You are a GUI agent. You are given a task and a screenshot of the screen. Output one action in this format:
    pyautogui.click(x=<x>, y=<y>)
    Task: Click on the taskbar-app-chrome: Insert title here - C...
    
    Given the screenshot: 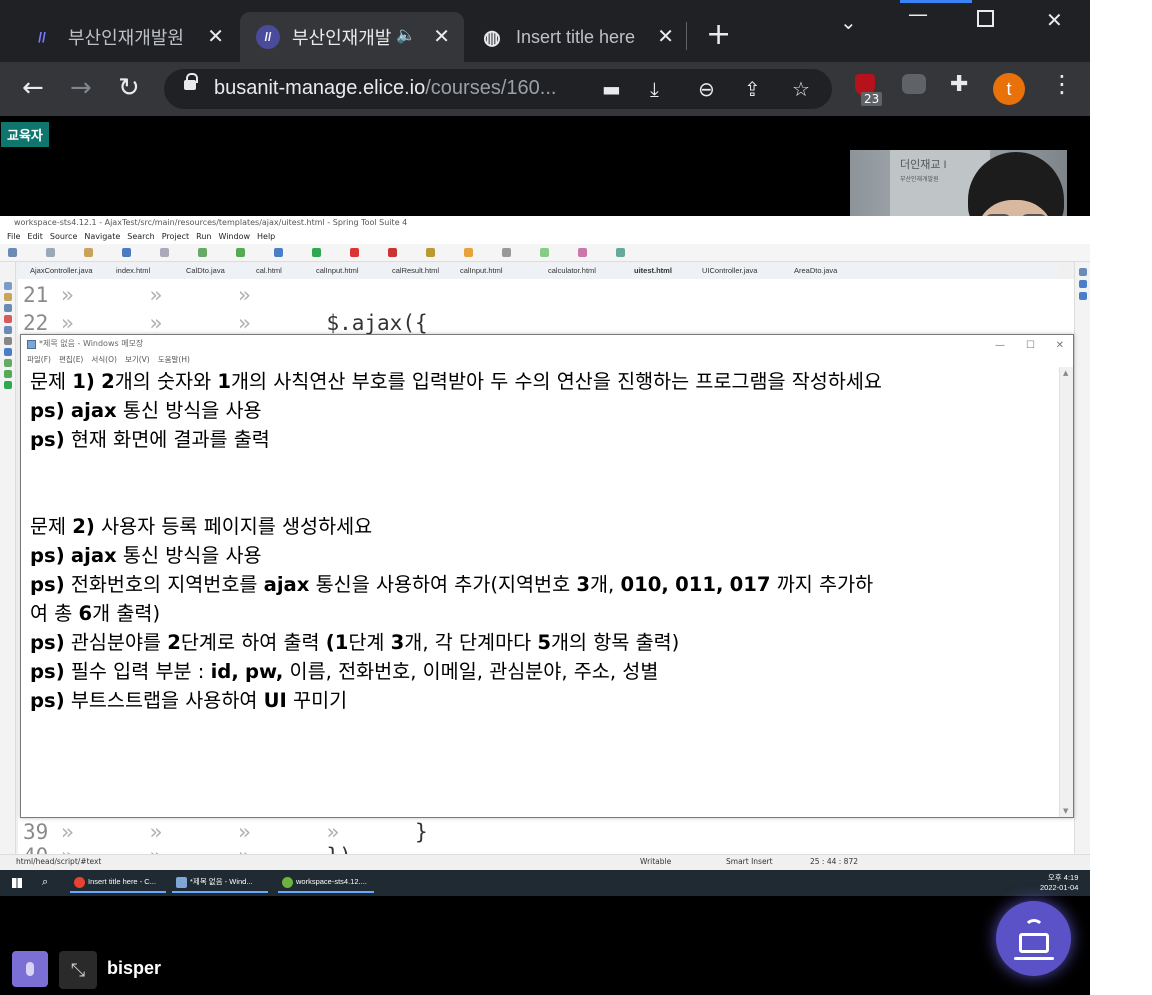 What is the action you would take?
    pyautogui.click(x=118, y=883)
    